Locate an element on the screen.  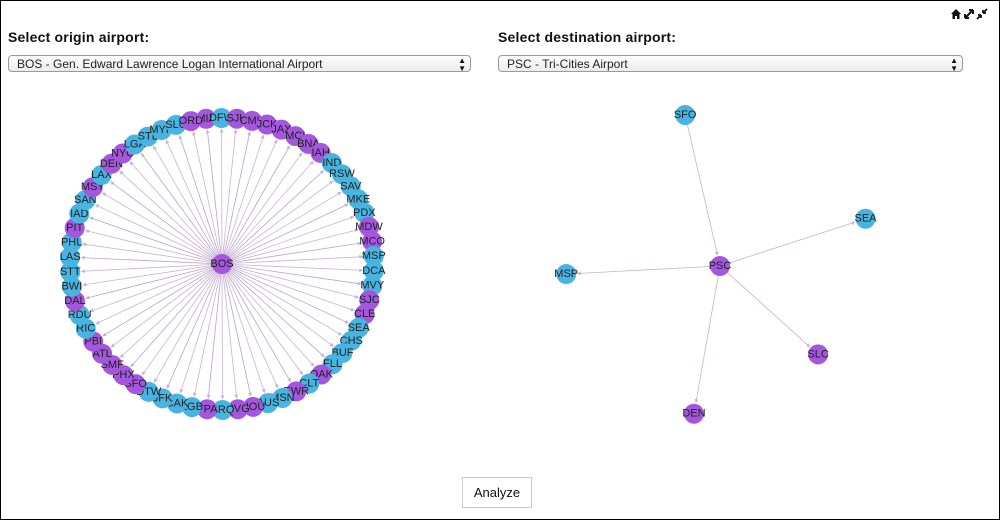
airport-node-label: PDX is located at coordinates (364, 213).